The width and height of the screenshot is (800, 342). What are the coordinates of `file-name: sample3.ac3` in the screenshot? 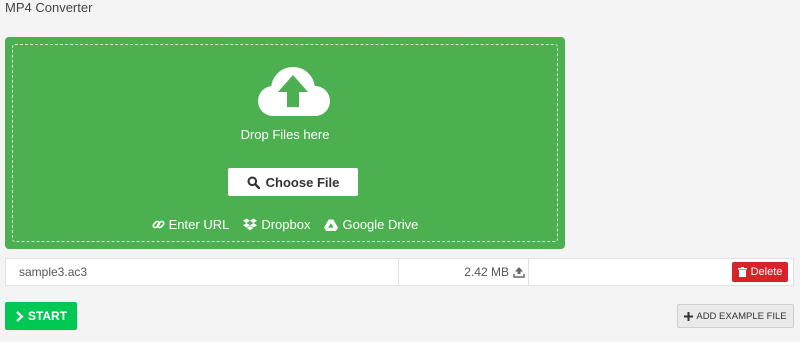 It's located at (202, 272).